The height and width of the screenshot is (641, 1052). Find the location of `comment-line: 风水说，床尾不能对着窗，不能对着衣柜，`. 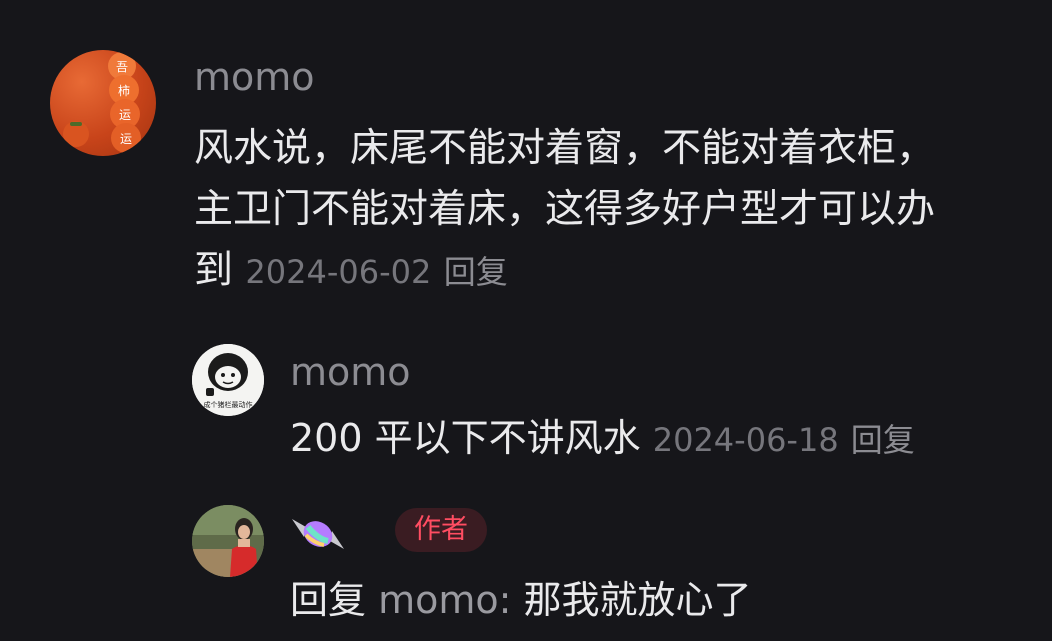

comment-line: 风水说，床尾不能对着窗，不能对着衣柜， is located at coordinates (565, 148).